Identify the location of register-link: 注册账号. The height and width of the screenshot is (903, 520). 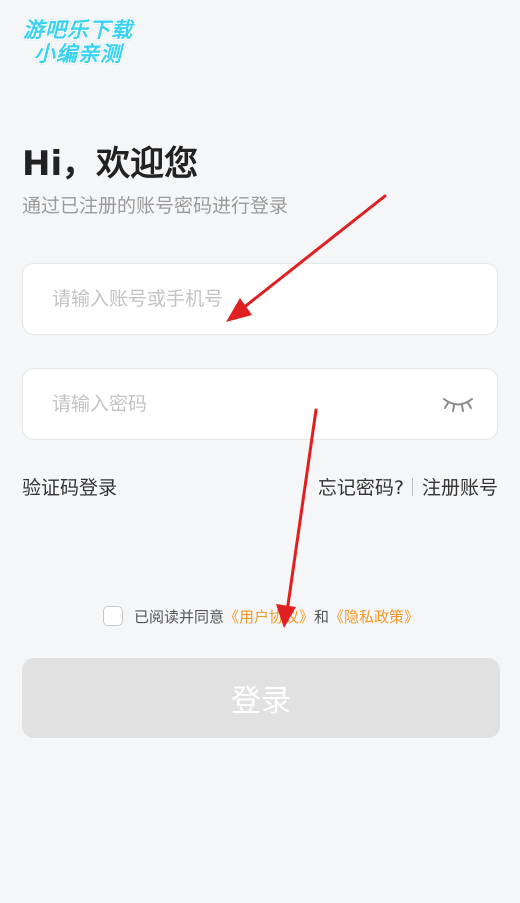
(460, 488).